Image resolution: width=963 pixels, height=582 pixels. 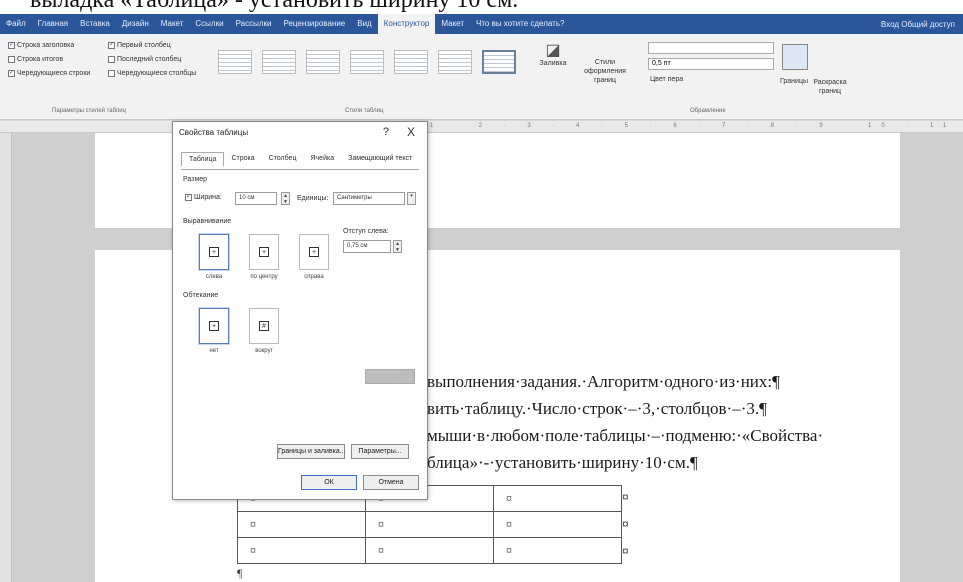 What do you see at coordinates (369, 198) in the screenshot?
I see `units-select: Сантиметры` at bounding box center [369, 198].